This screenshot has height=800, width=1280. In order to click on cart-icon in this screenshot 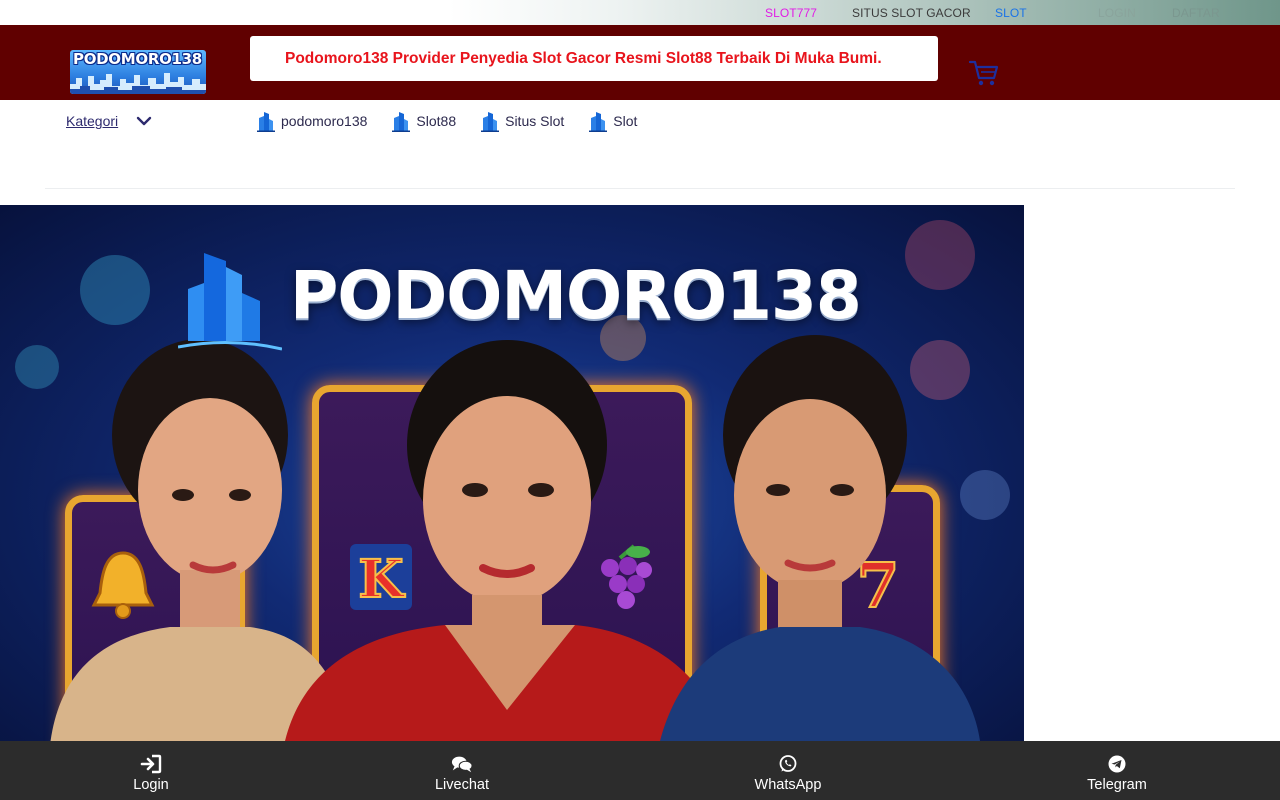, I will do `click(984, 73)`.